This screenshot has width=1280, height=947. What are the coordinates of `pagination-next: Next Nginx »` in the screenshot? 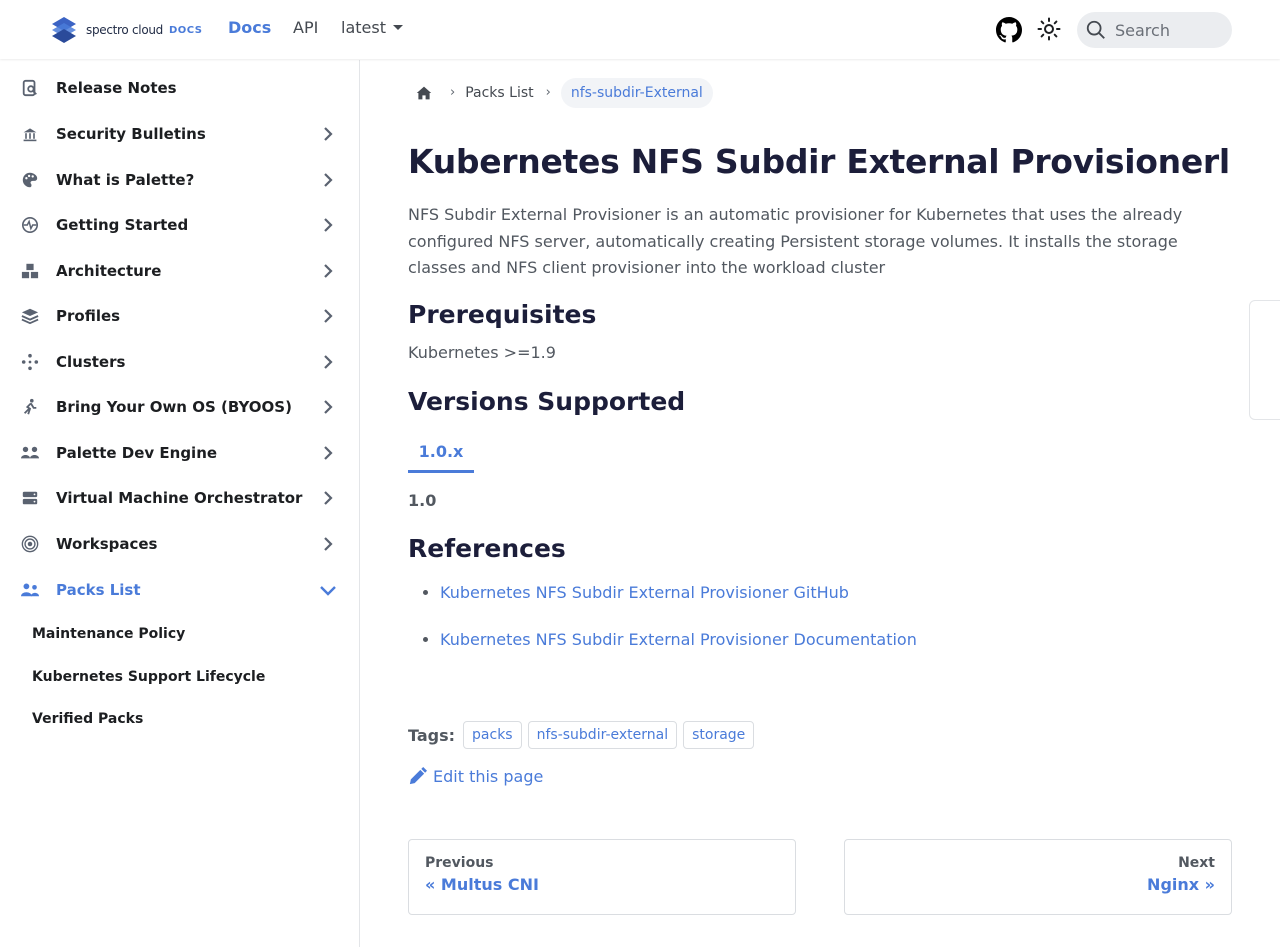 It's located at (1038, 877).